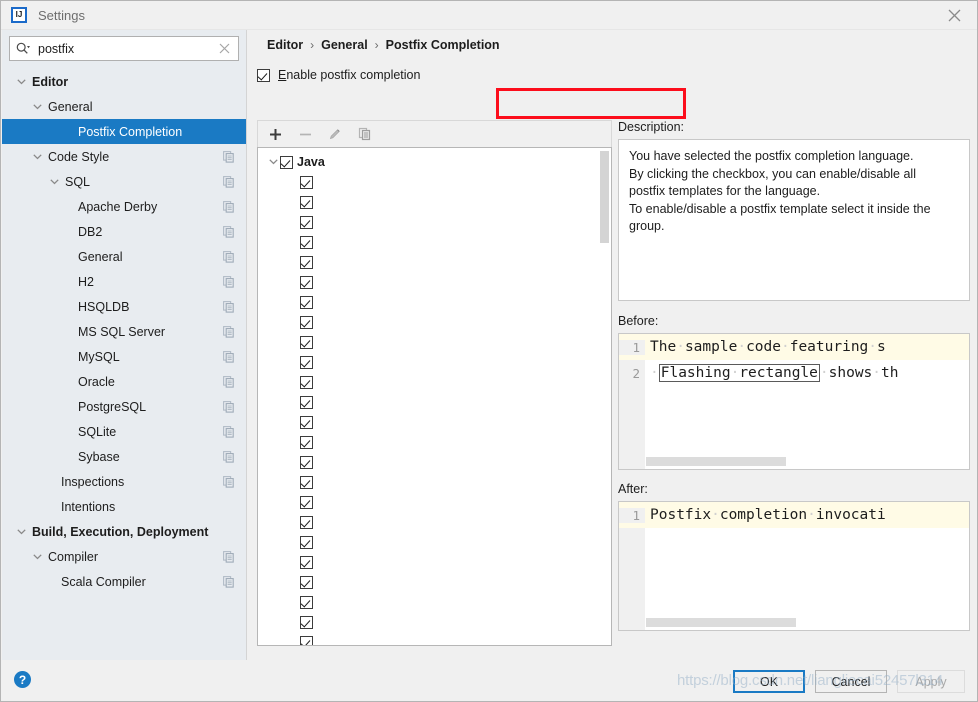  I want to click on enable-postfix-completion-checkbox, so click(263, 75).